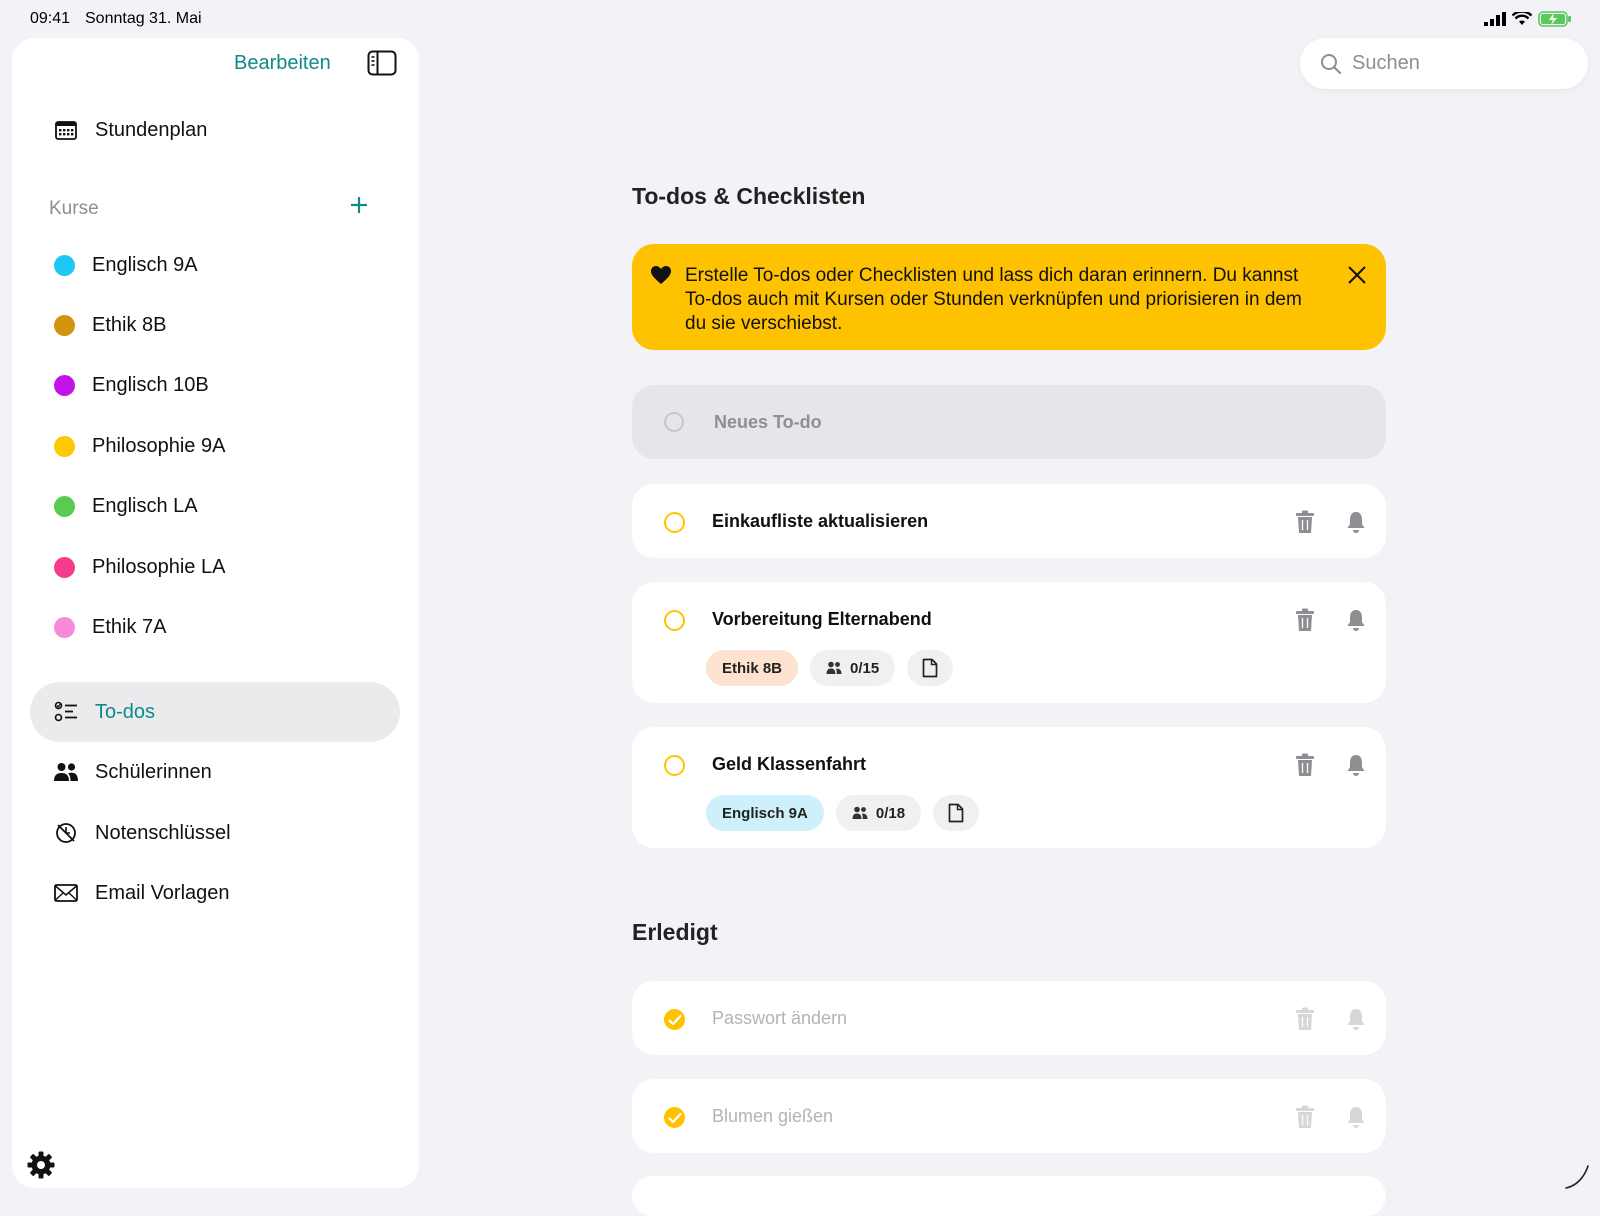 The height and width of the screenshot is (1216, 1600). Describe the element at coordinates (215, 772) in the screenshot. I see `sidebar-item-schuelerinnen: Schülerinnen` at that location.